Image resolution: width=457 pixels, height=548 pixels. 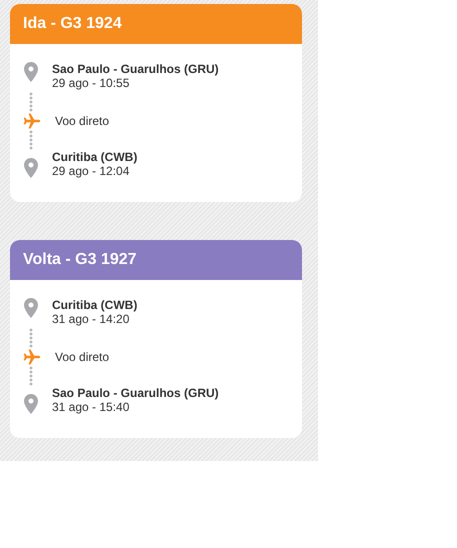 I want to click on flight-time: 29 ago - 12:04, so click(x=91, y=171).